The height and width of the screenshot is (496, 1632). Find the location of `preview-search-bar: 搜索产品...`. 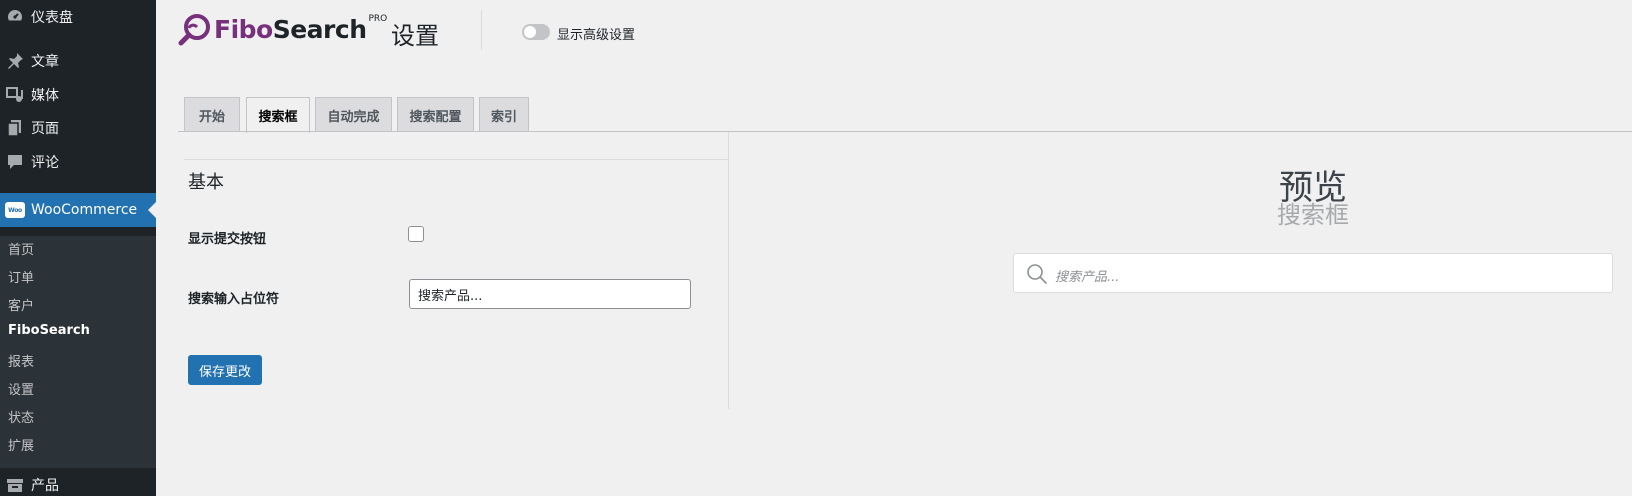

preview-search-bar: 搜索产品... is located at coordinates (1313, 273).